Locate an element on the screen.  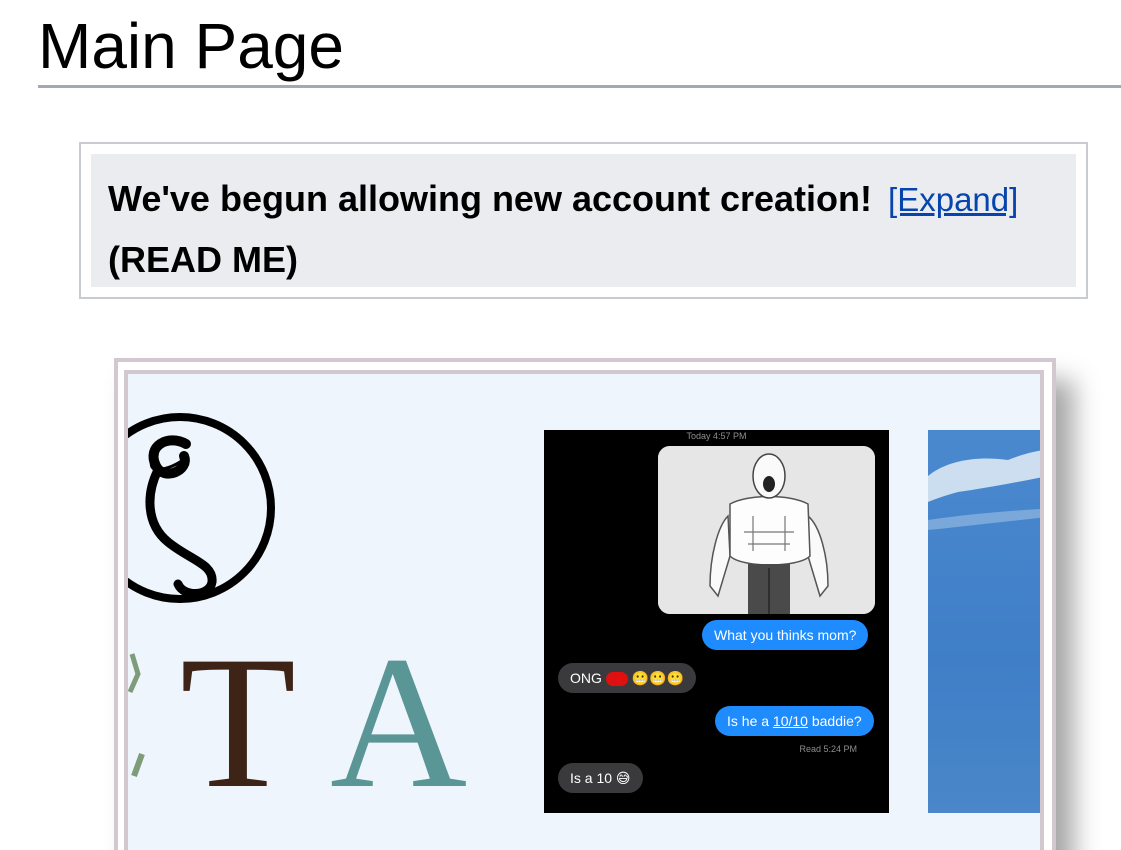
chat-message-2: ONG 😬😬😬 is located at coordinates (627, 678).